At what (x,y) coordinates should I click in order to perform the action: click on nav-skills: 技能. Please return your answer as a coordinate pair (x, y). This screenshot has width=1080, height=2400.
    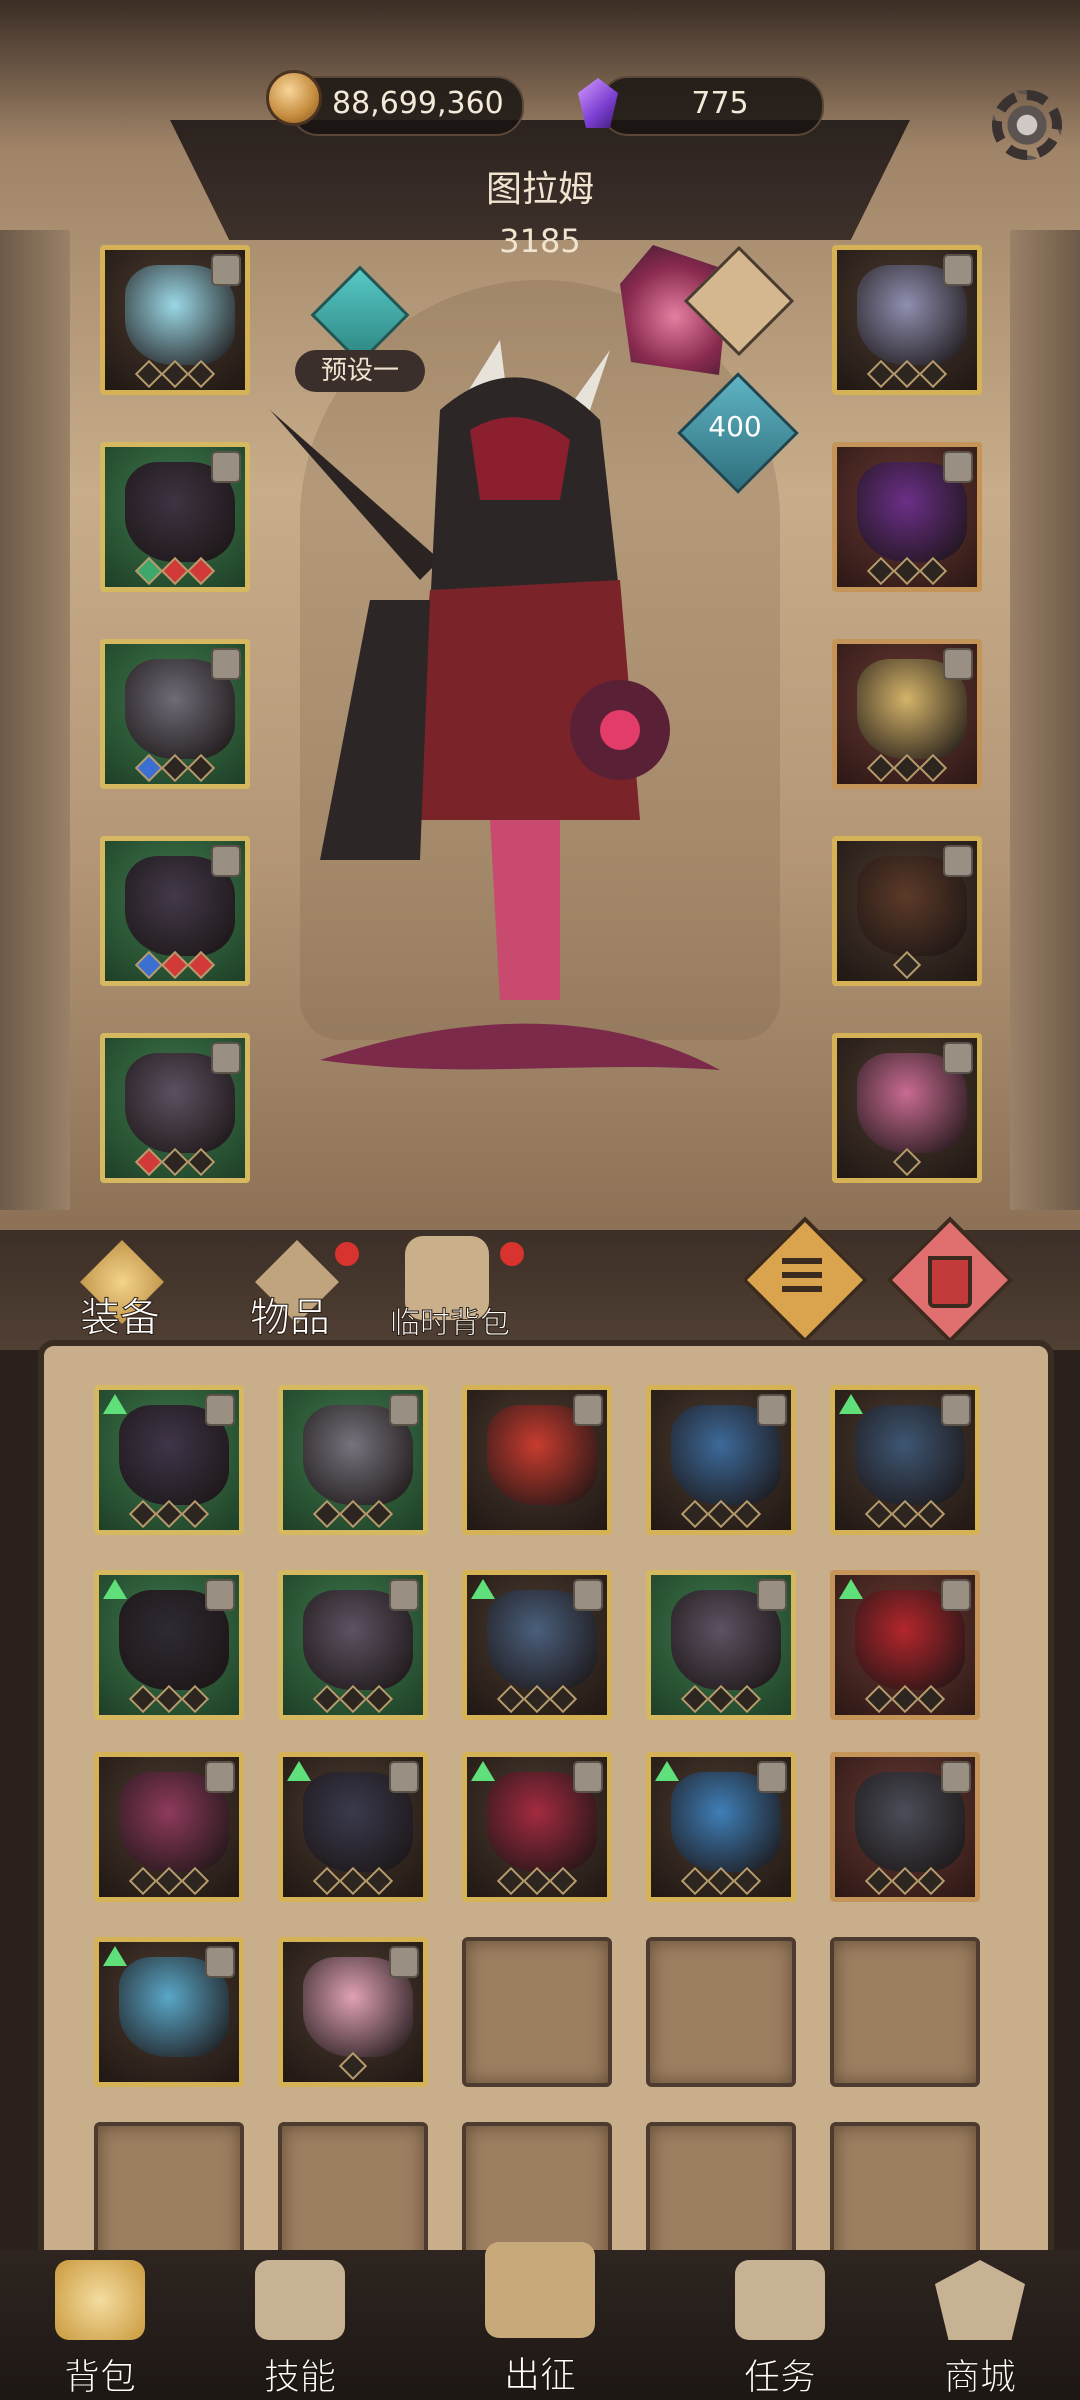
    Looking at the image, I should click on (300, 2325).